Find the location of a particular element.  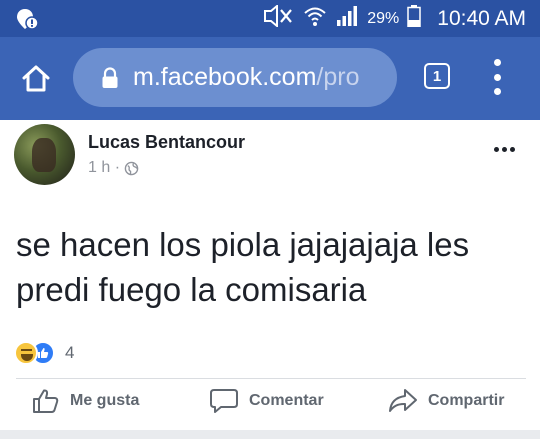

divider is located at coordinates (271, 378).